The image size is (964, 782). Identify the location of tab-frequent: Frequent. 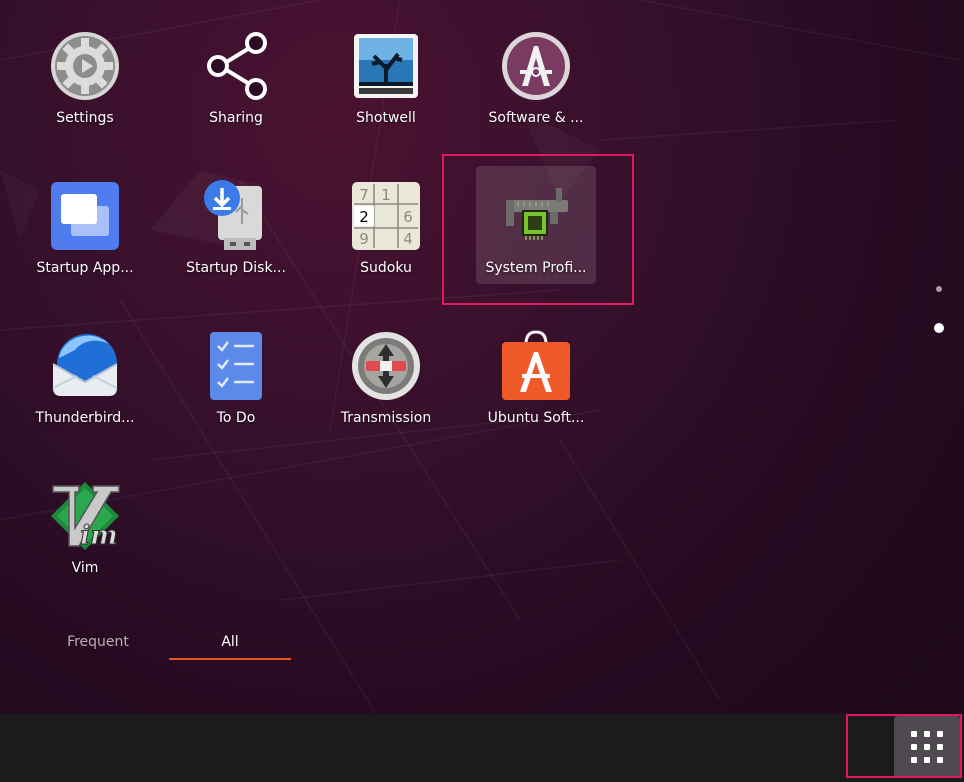
(98, 643).